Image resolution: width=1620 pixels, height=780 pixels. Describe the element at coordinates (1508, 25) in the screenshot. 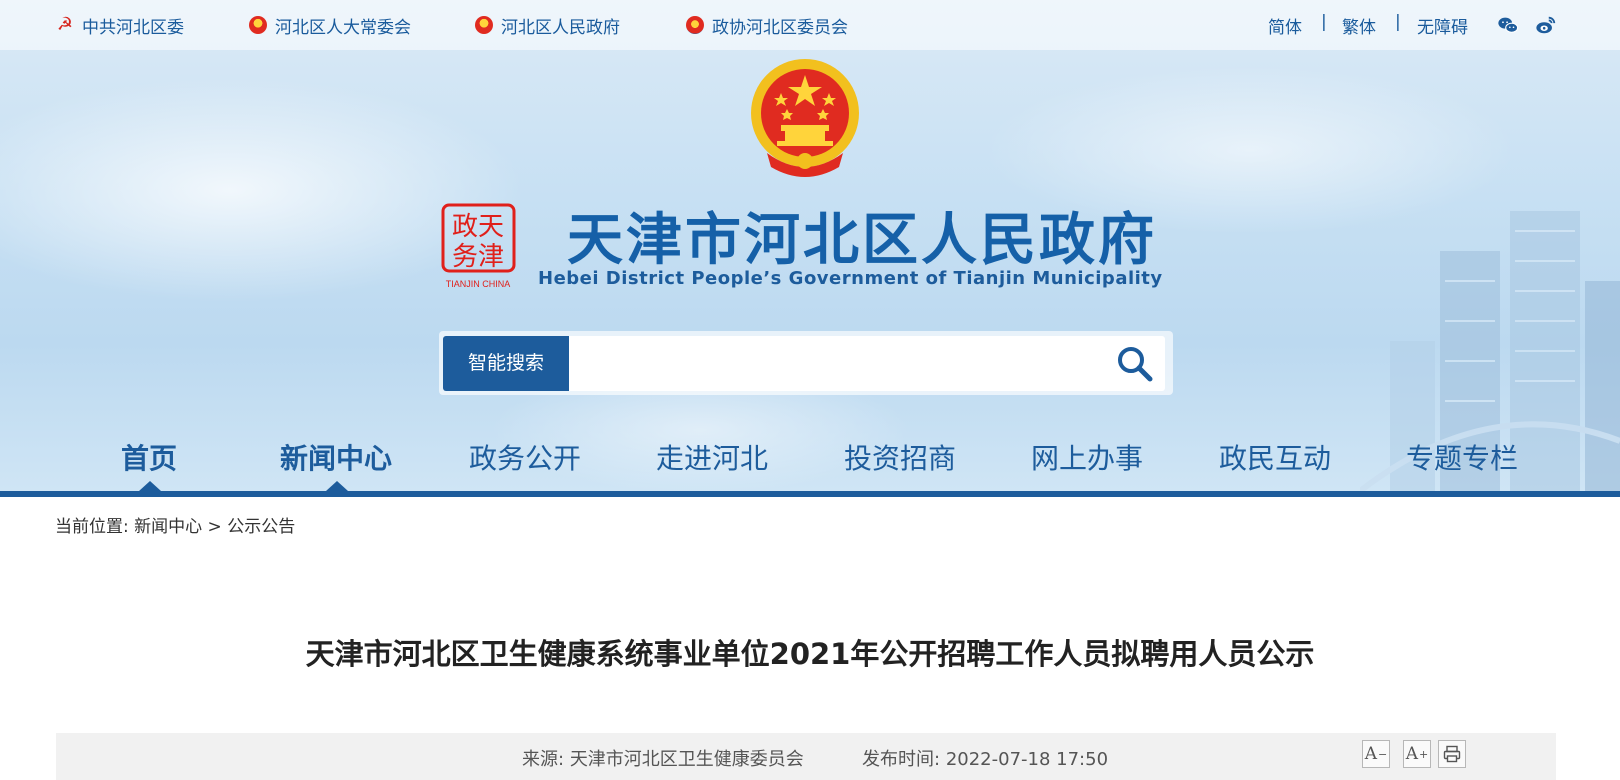

I see `wechat-icon` at that location.